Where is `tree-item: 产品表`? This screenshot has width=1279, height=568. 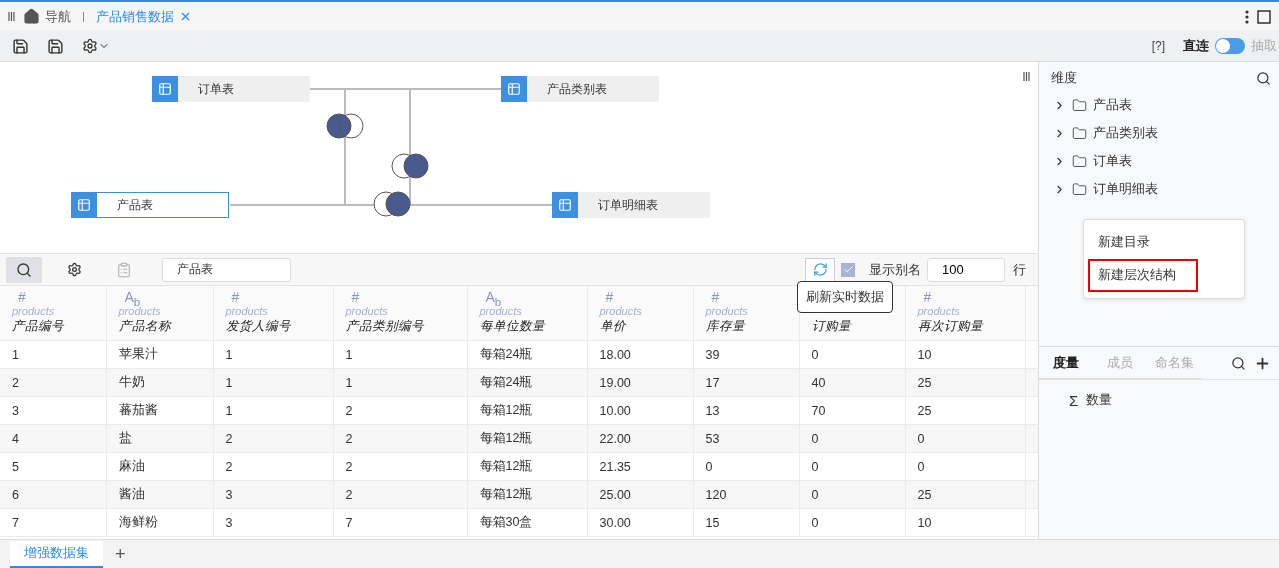
tree-item: 产品表 is located at coordinates (1159, 105).